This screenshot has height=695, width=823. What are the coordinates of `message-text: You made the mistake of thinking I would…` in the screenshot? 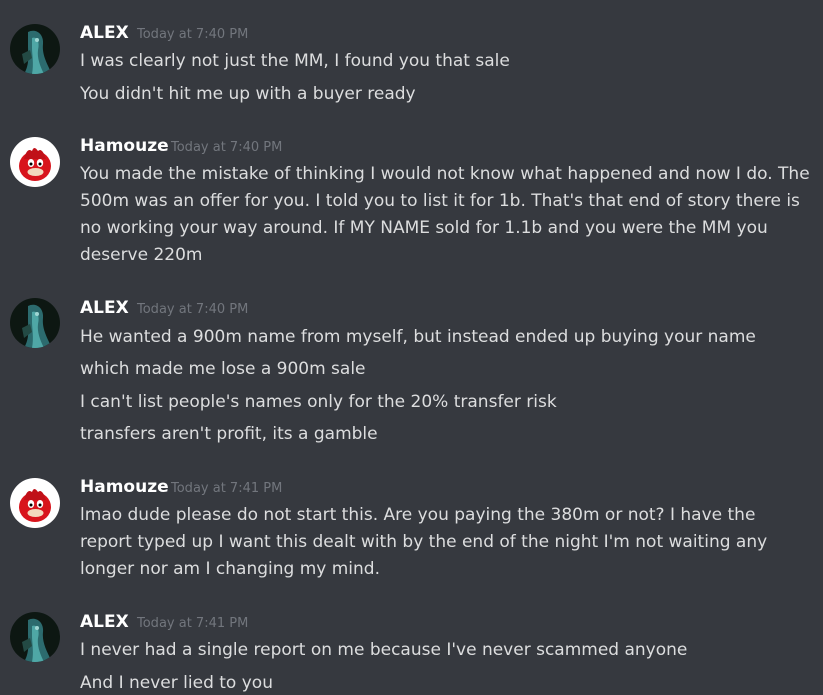 It's located at (445, 214).